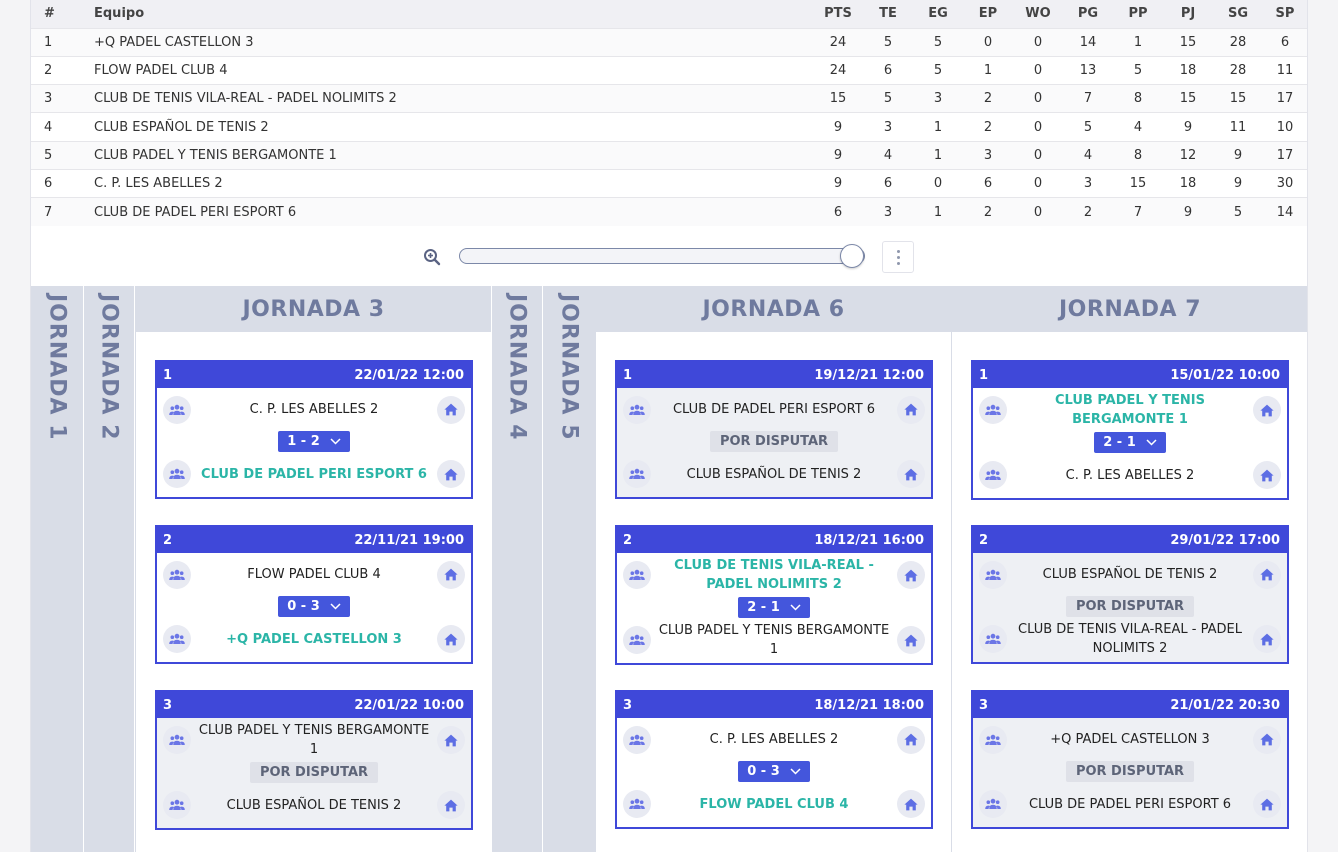 The height and width of the screenshot is (852, 1338). What do you see at coordinates (1188, 14) in the screenshot?
I see `col-header-pj: PJ` at bounding box center [1188, 14].